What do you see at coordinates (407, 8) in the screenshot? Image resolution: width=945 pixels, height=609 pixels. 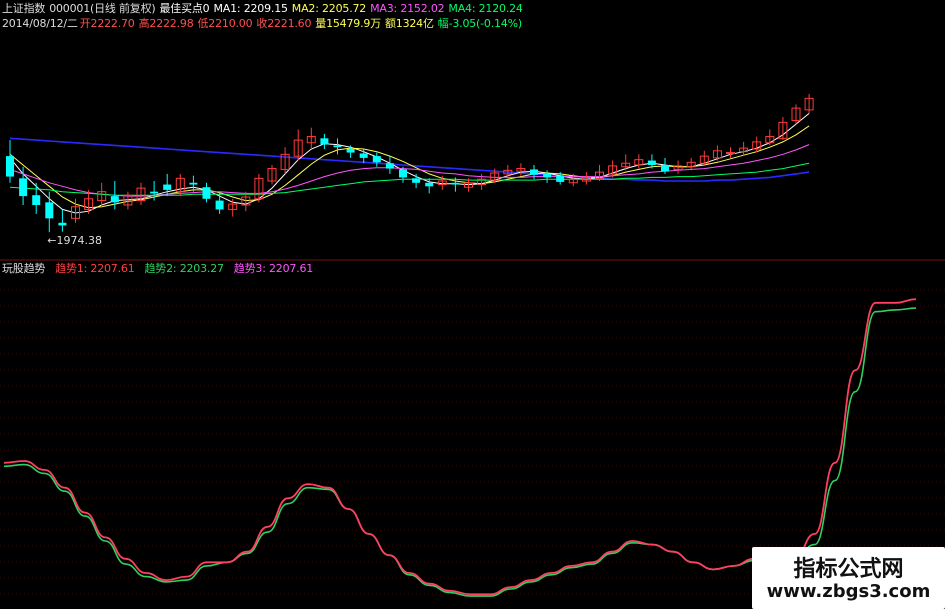 I see `ma3-value: MA3: 2152.02` at bounding box center [407, 8].